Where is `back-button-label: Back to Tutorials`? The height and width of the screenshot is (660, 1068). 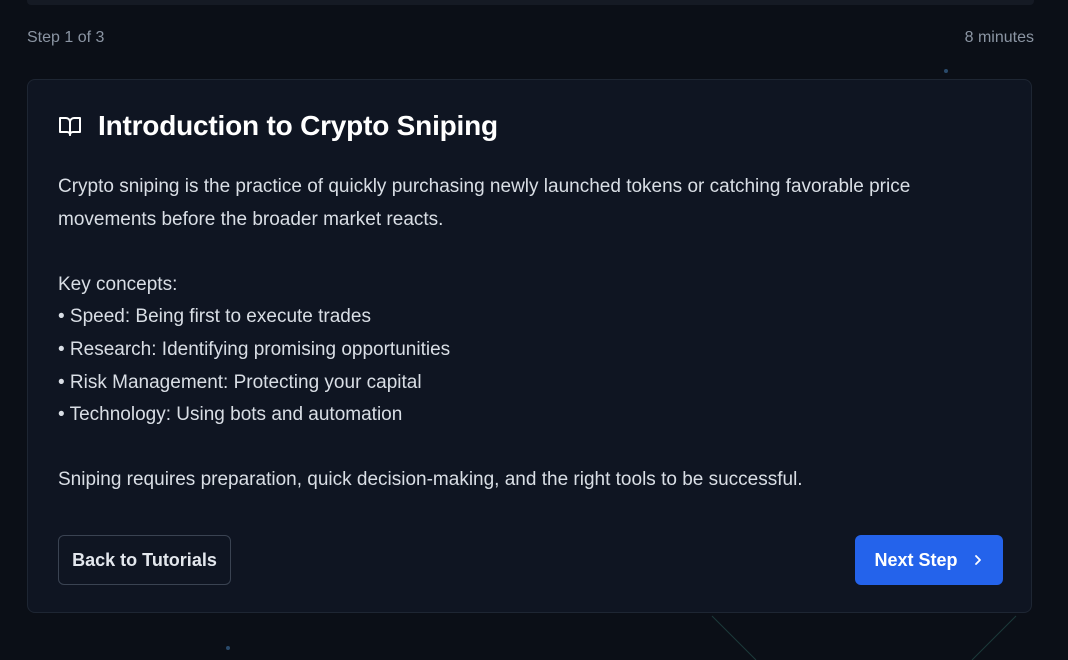
back-button-label: Back to Tutorials is located at coordinates (144, 559).